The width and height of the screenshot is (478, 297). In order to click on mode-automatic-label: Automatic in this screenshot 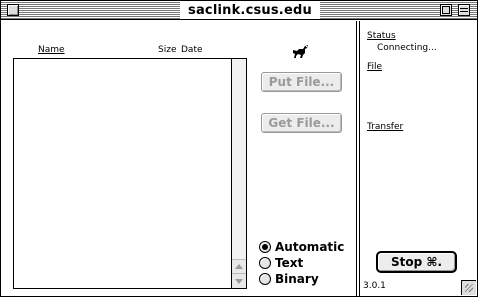, I will do `click(310, 247)`.